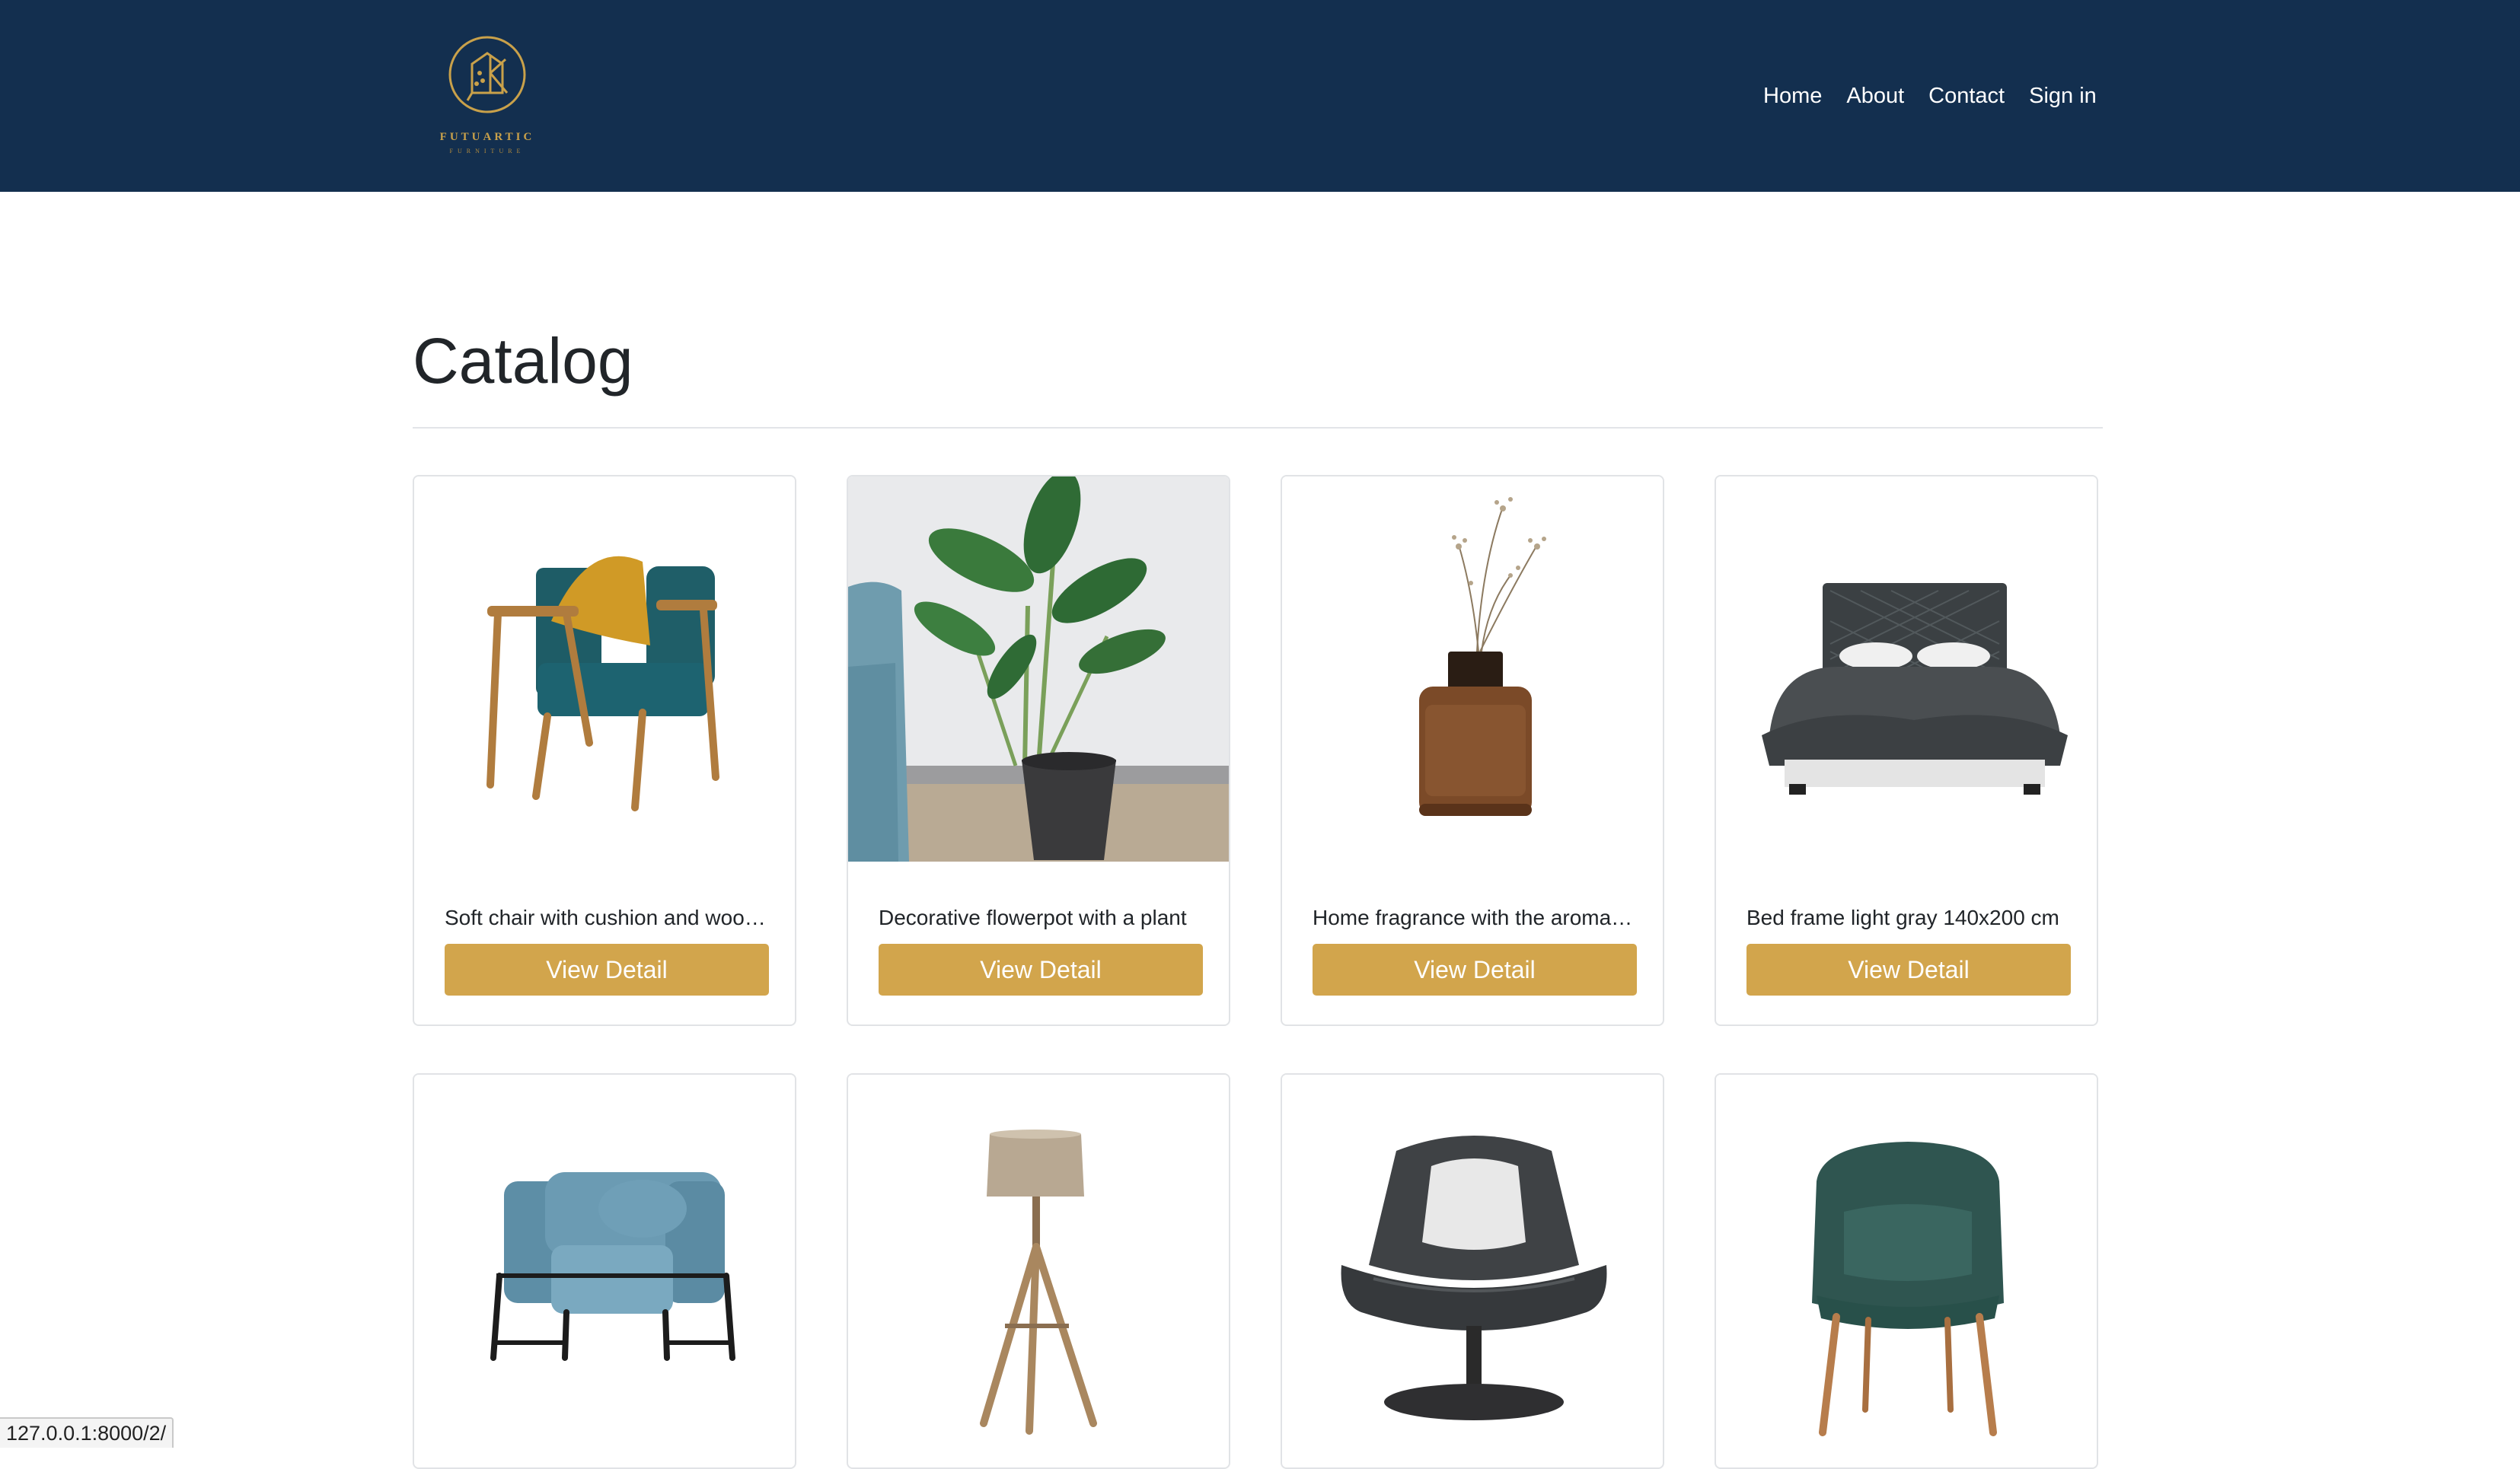  I want to click on nav-about: About, so click(1875, 96).